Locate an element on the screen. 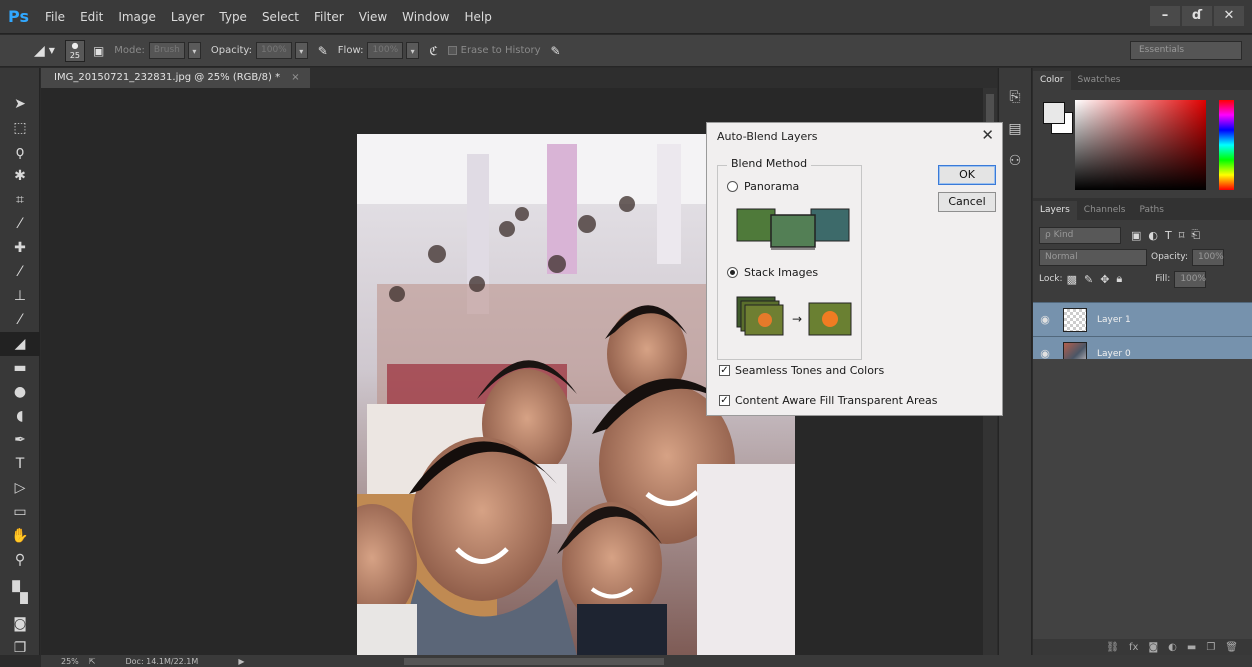  menu-view: View is located at coordinates (373, 17).